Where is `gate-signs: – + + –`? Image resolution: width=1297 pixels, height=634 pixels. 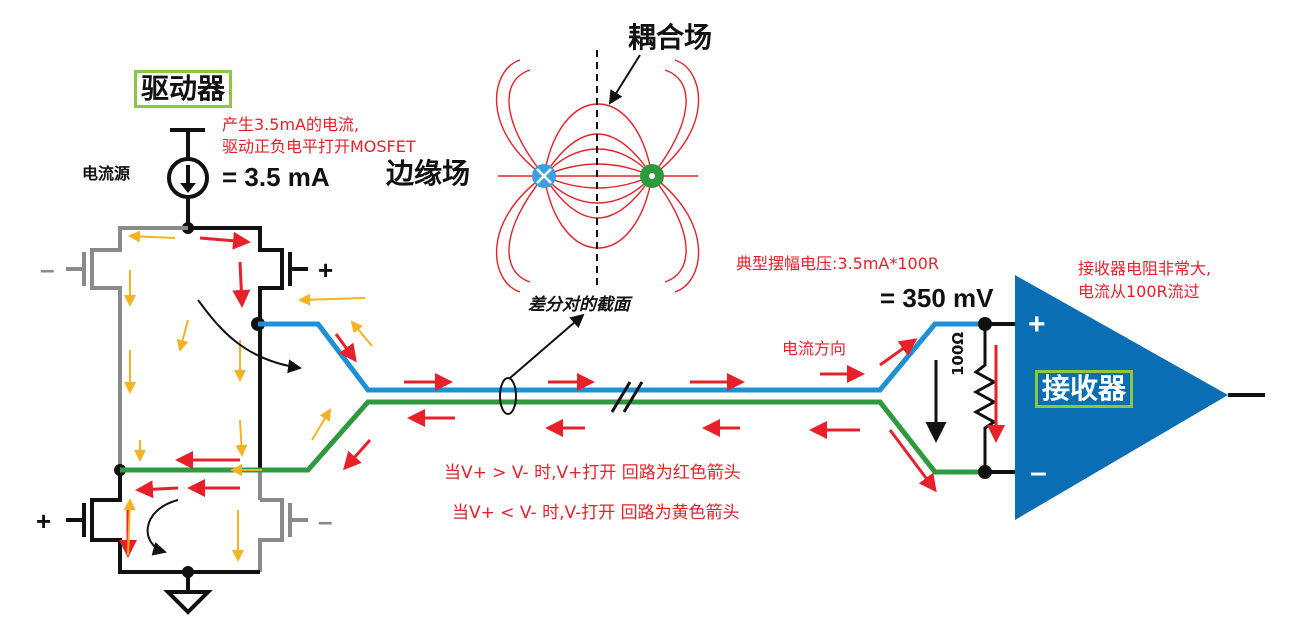 gate-signs: – + + – is located at coordinates (184, 395).